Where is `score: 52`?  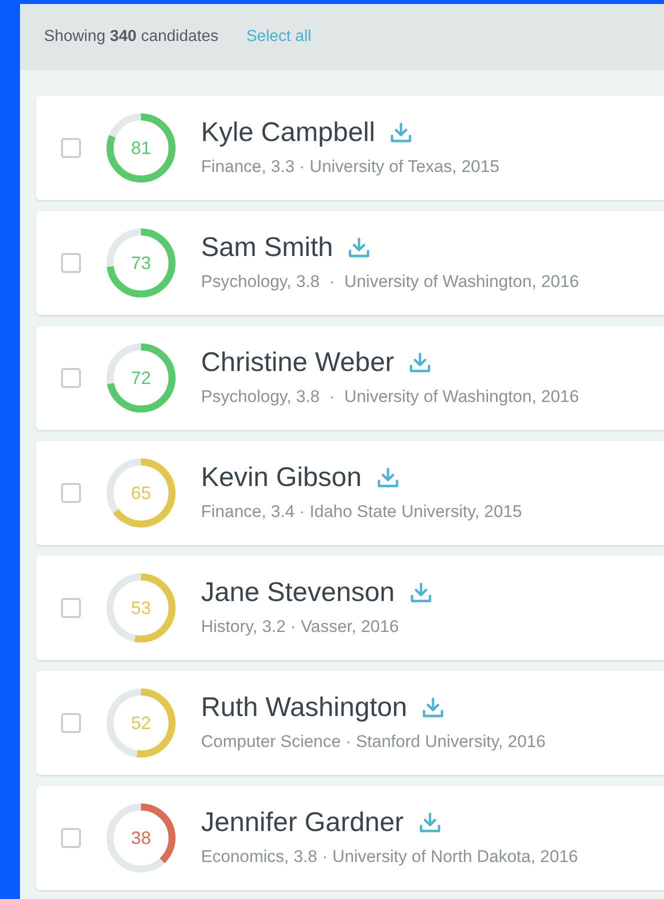 score: 52 is located at coordinates (141, 723).